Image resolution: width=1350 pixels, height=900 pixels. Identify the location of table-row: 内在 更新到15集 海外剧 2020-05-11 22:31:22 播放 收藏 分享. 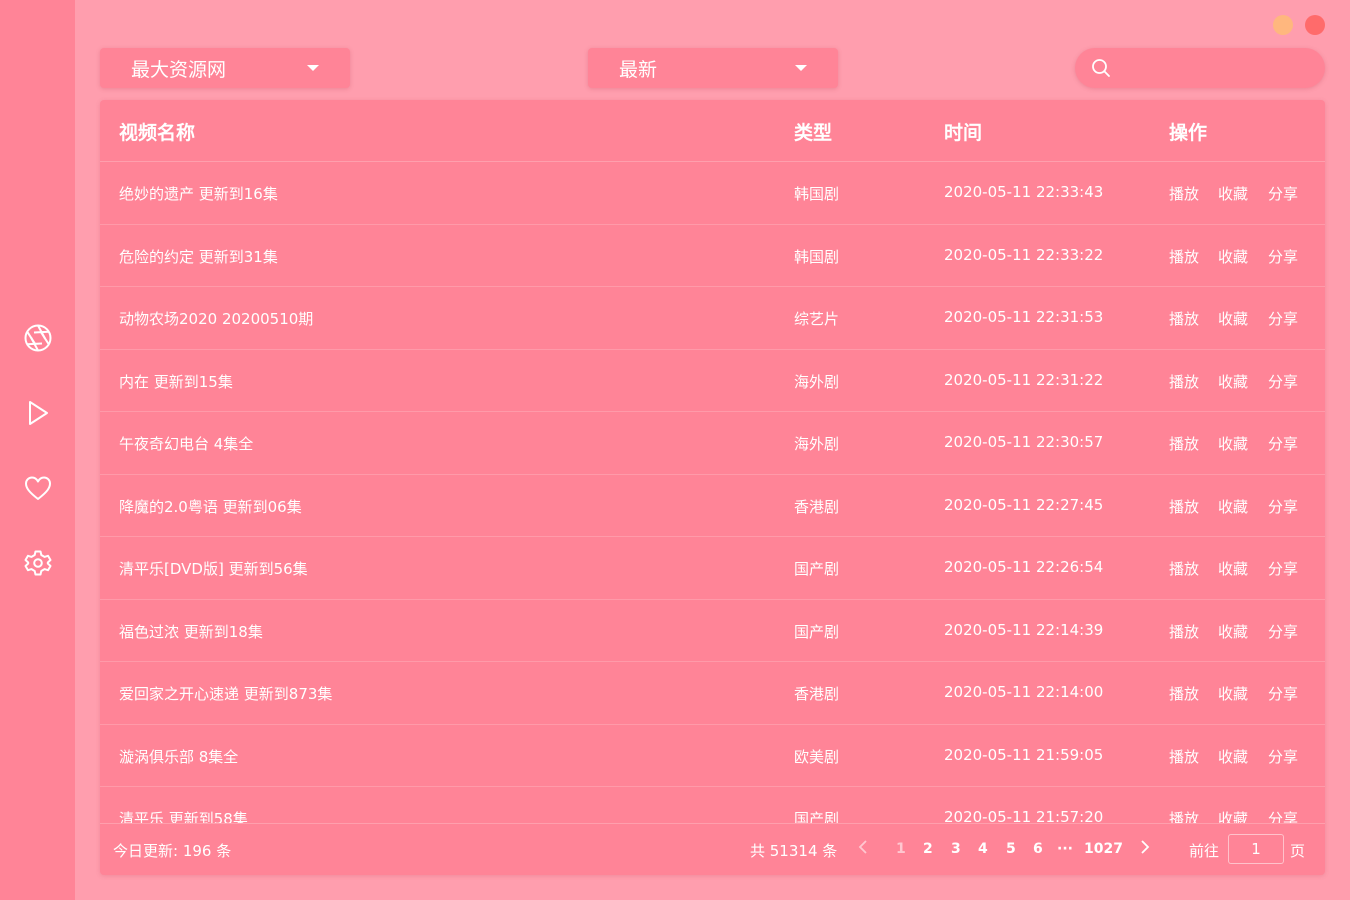
(712, 381).